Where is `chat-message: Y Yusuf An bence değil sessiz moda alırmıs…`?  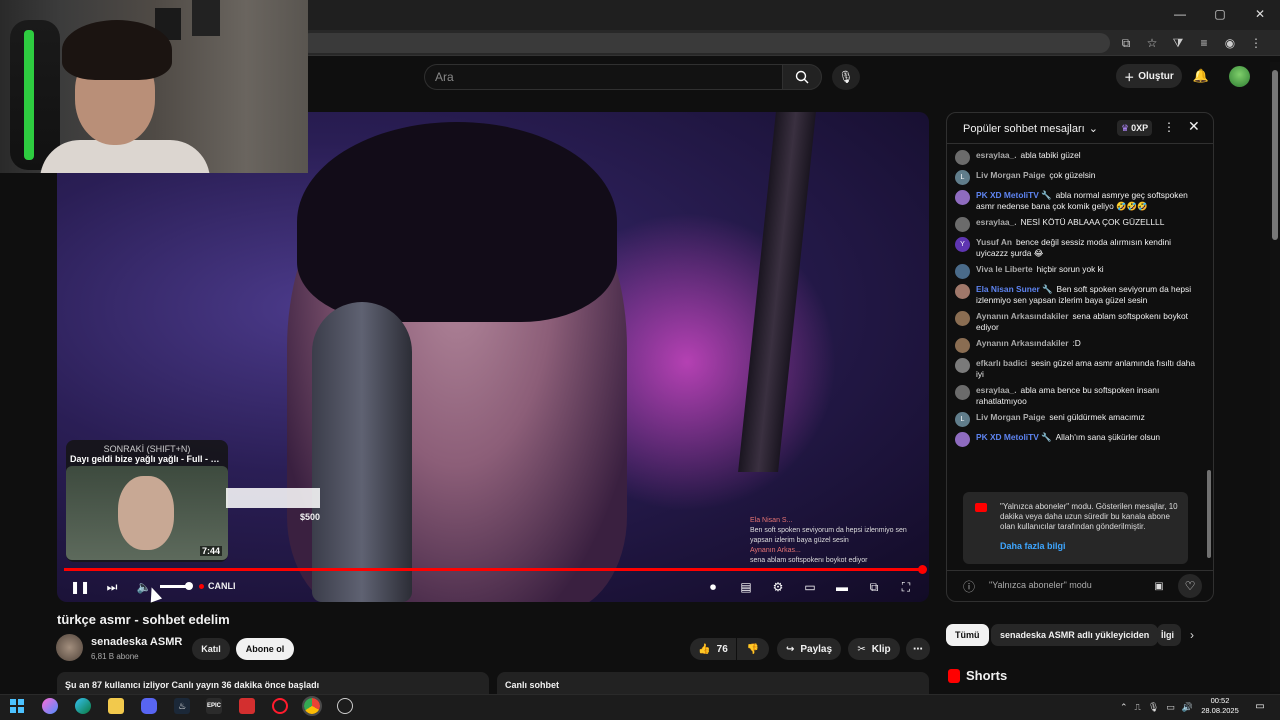
chat-message: Y Yusuf An bence değil sessiz moda alırmıs… is located at coordinates (1080, 248).